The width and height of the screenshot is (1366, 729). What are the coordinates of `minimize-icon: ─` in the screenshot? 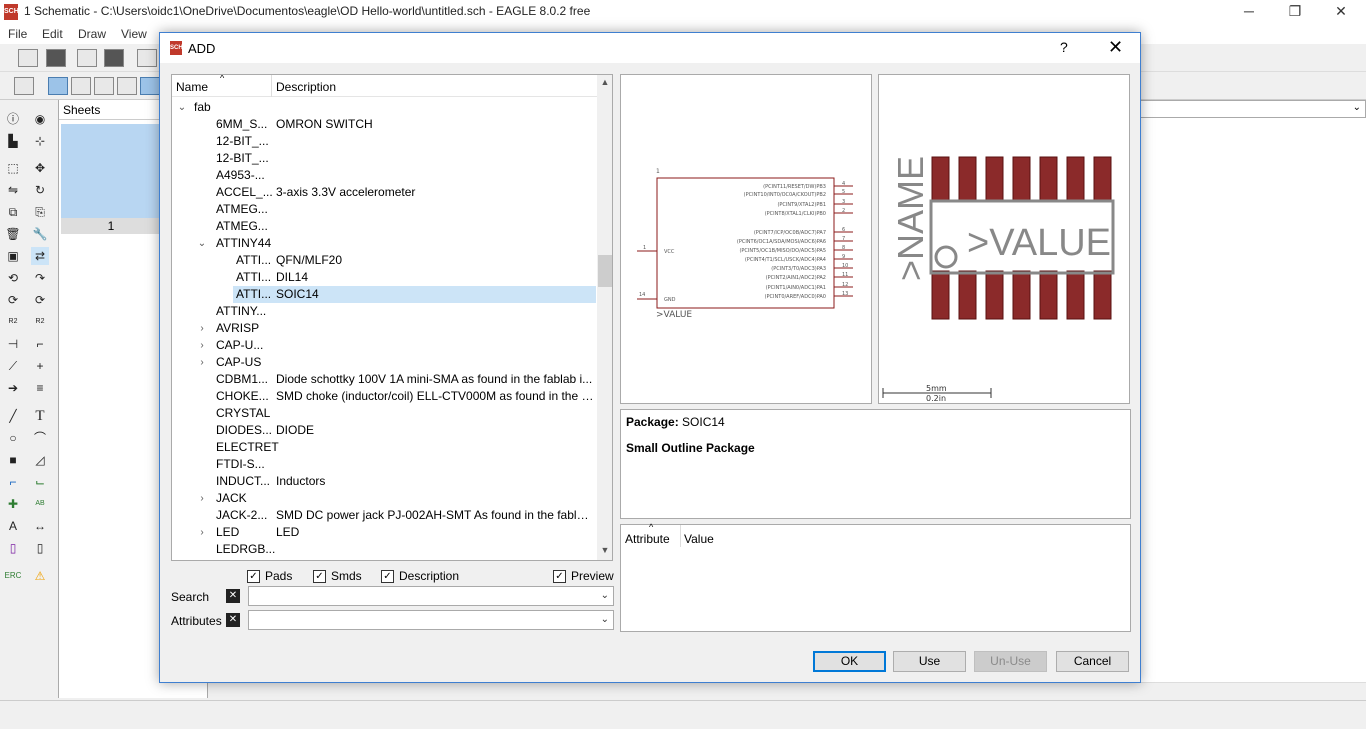 It's located at (1249, 12).